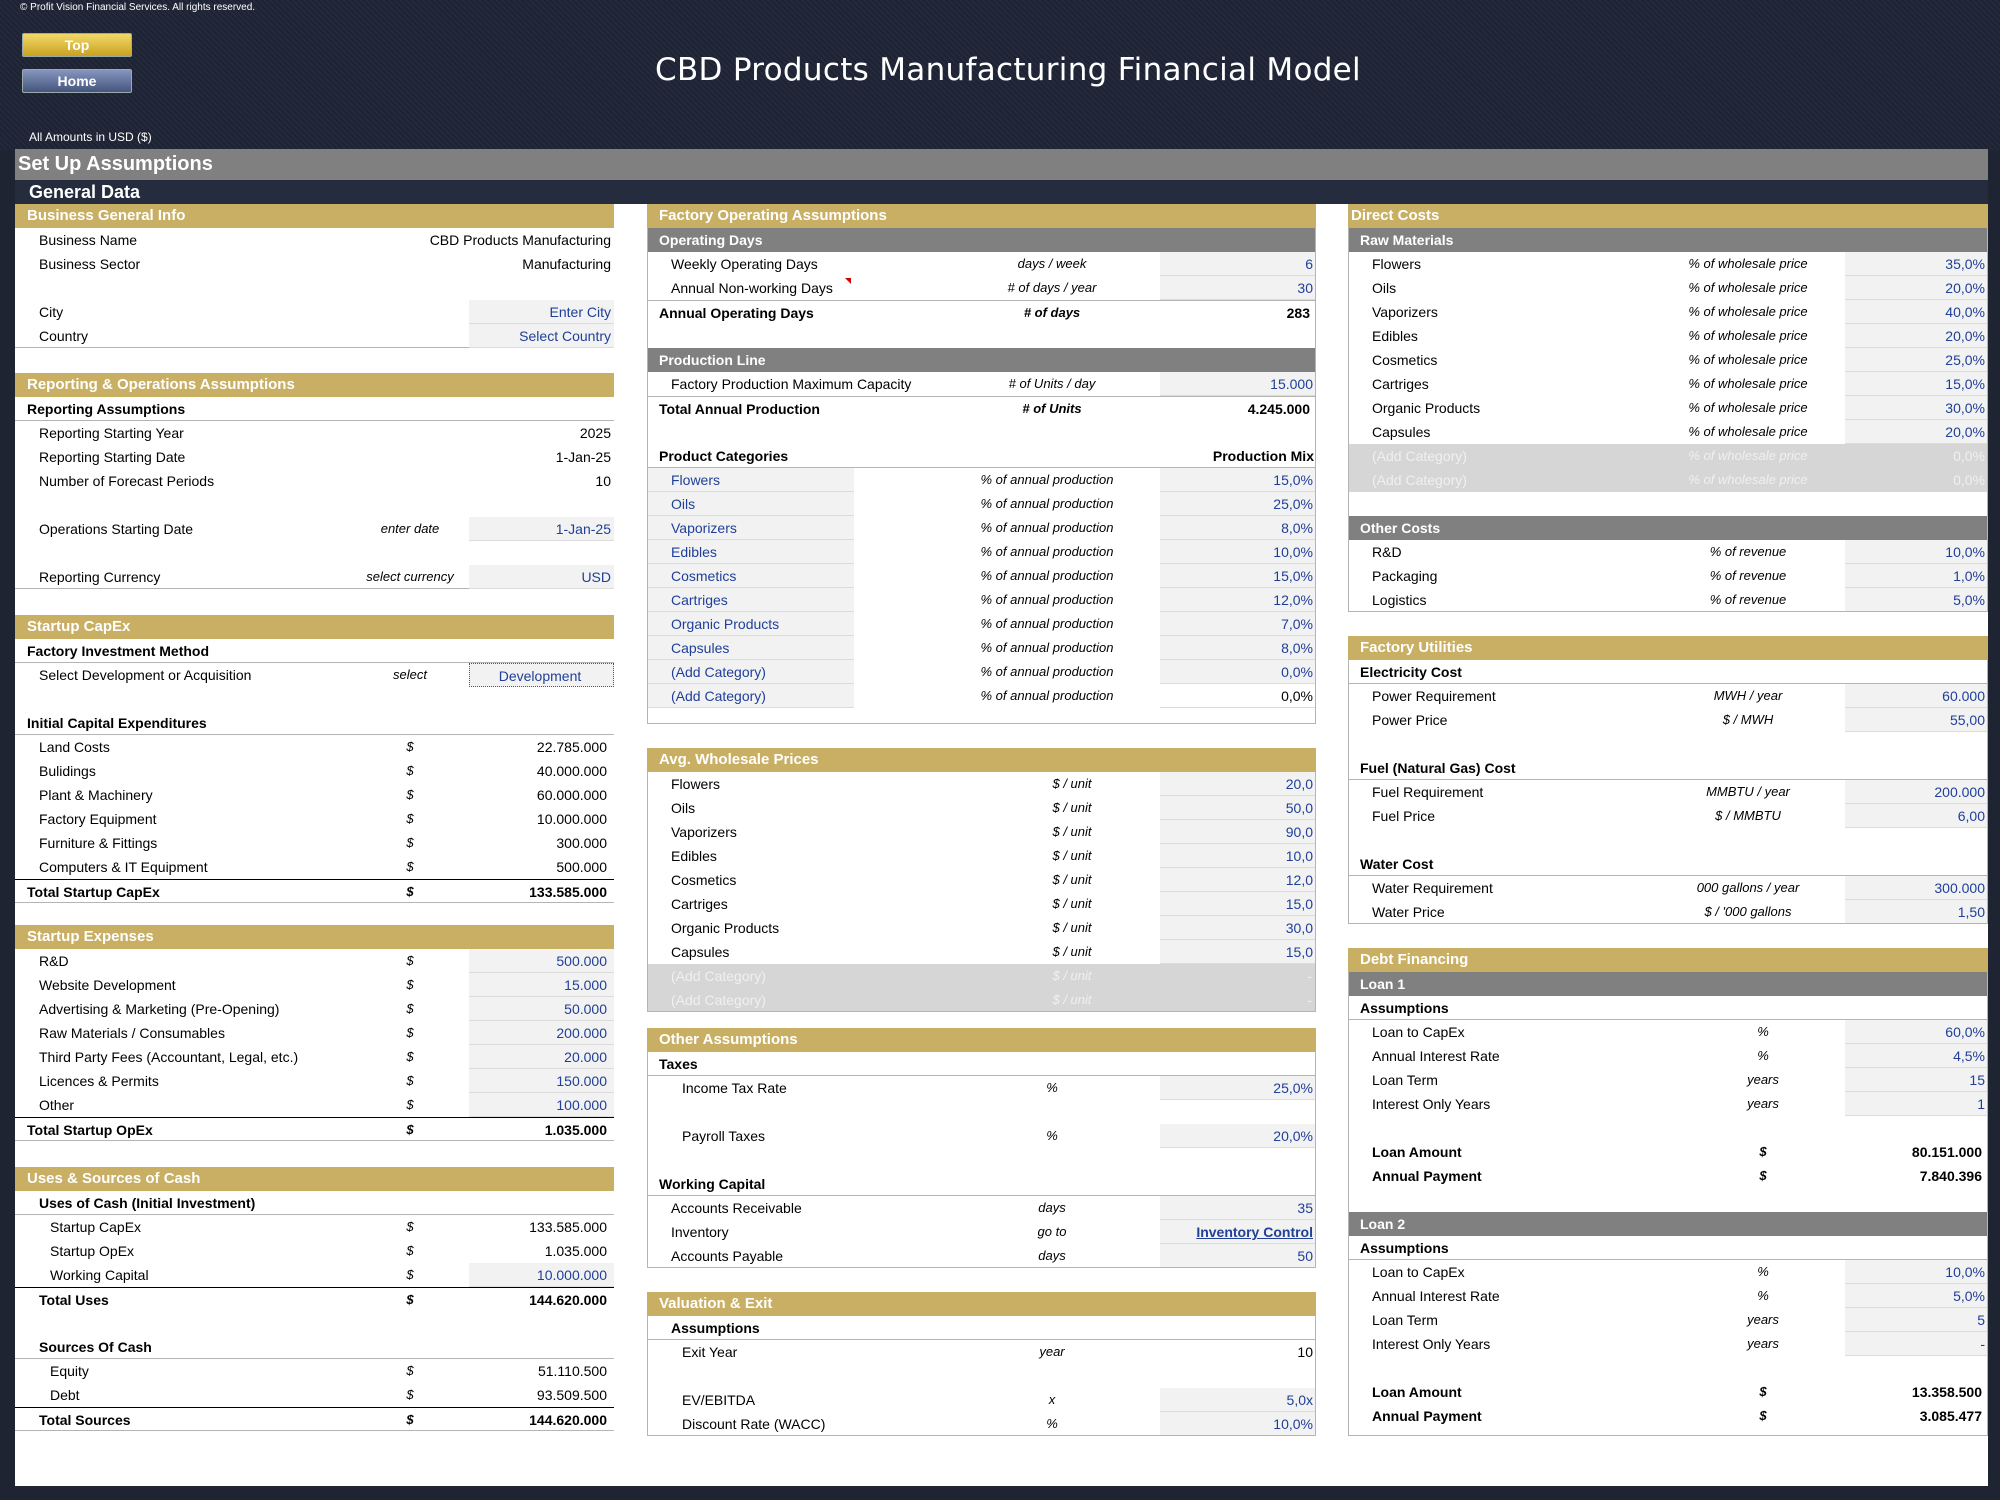 The width and height of the screenshot is (2000, 1500). What do you see at coordinates (583, 457) in the screenshot?
I see `reporting-date-value: 1-Jan-25` at bounding box center [583, 457].